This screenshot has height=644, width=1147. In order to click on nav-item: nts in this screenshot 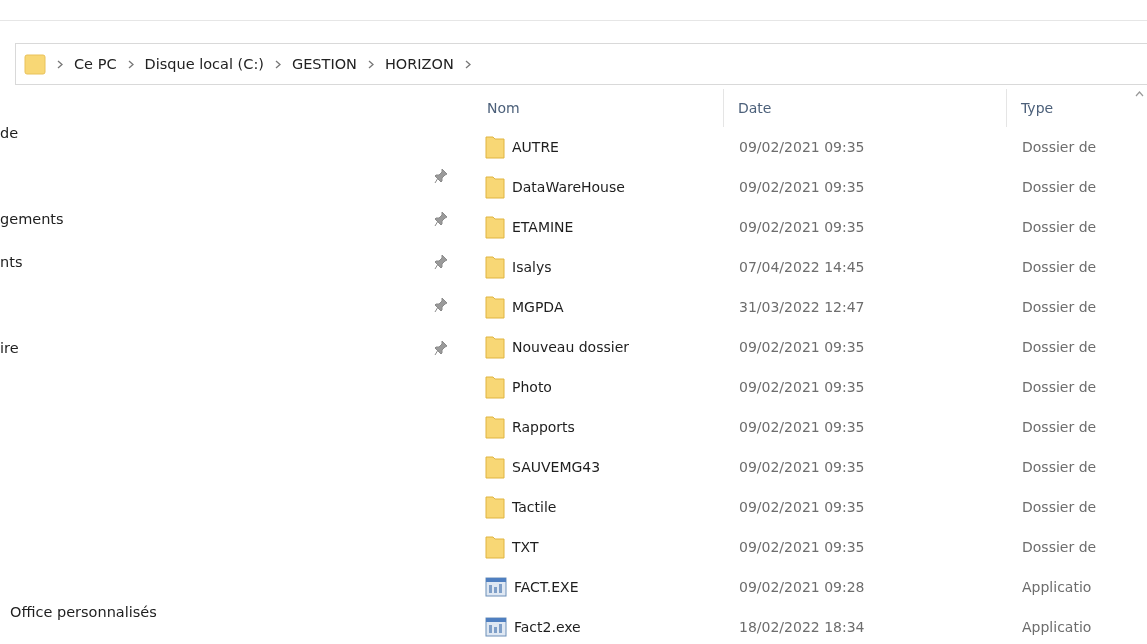, I will do `click(11, 261)`.